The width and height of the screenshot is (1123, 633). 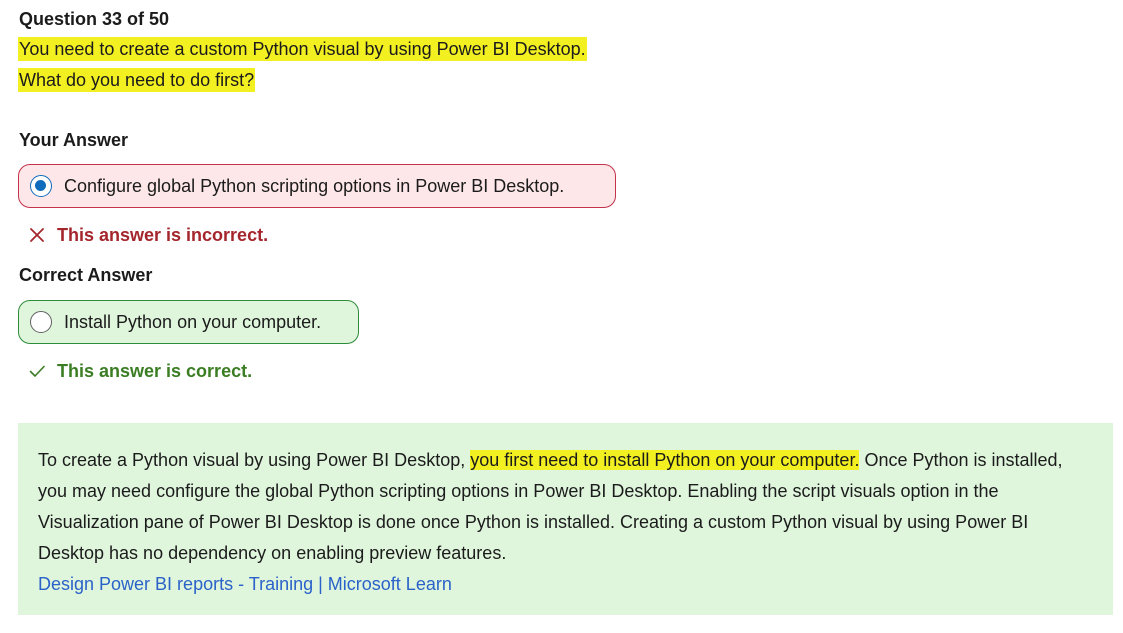 What do you see at coordinates (86, 275) in the screenshot?
I see `correct-answer-label: Correct Answer` at bounding box center [86, 275].